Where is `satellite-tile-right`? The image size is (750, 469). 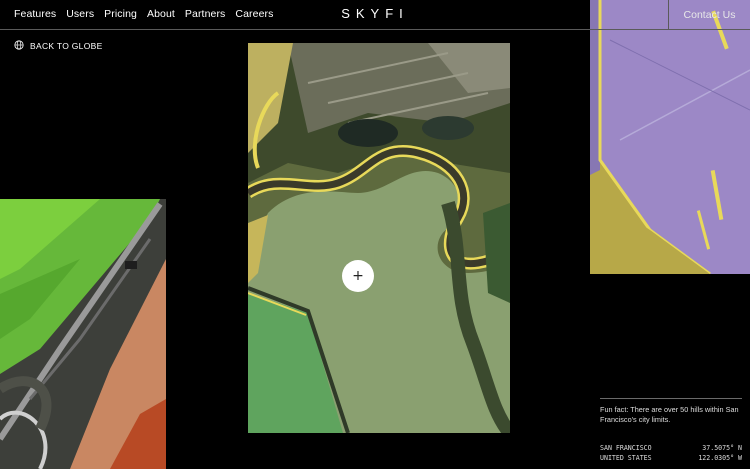
satellite-tile-right is located at coordinates (670, 137).